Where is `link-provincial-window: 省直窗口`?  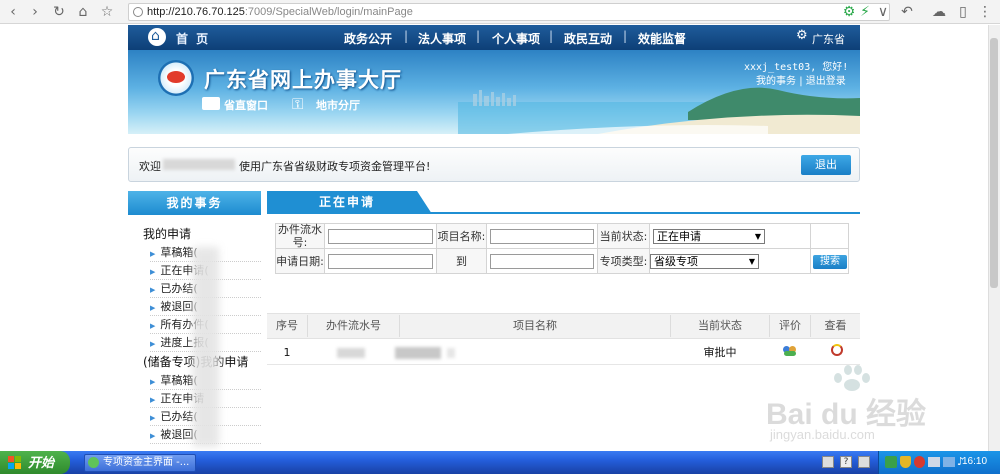 link-provincial-window: 省直窗口 is located at coordinates (246, 105).